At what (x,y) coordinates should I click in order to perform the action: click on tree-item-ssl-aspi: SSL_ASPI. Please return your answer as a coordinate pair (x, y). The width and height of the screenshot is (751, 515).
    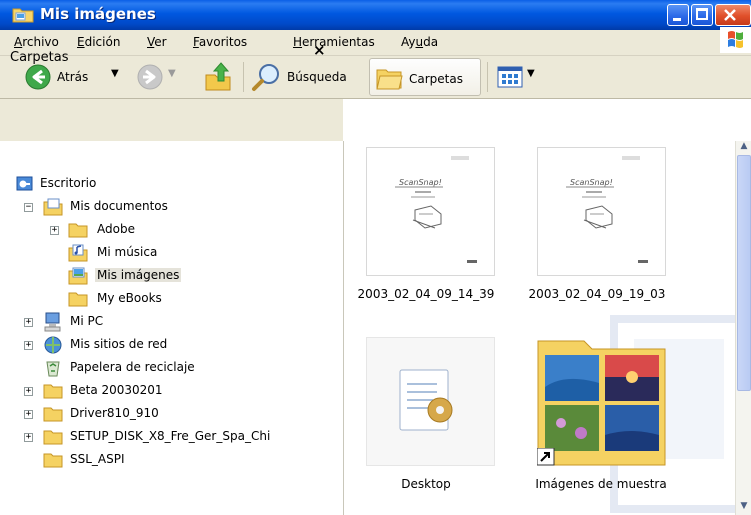
    Looking at the image, I should click on (170, 460).